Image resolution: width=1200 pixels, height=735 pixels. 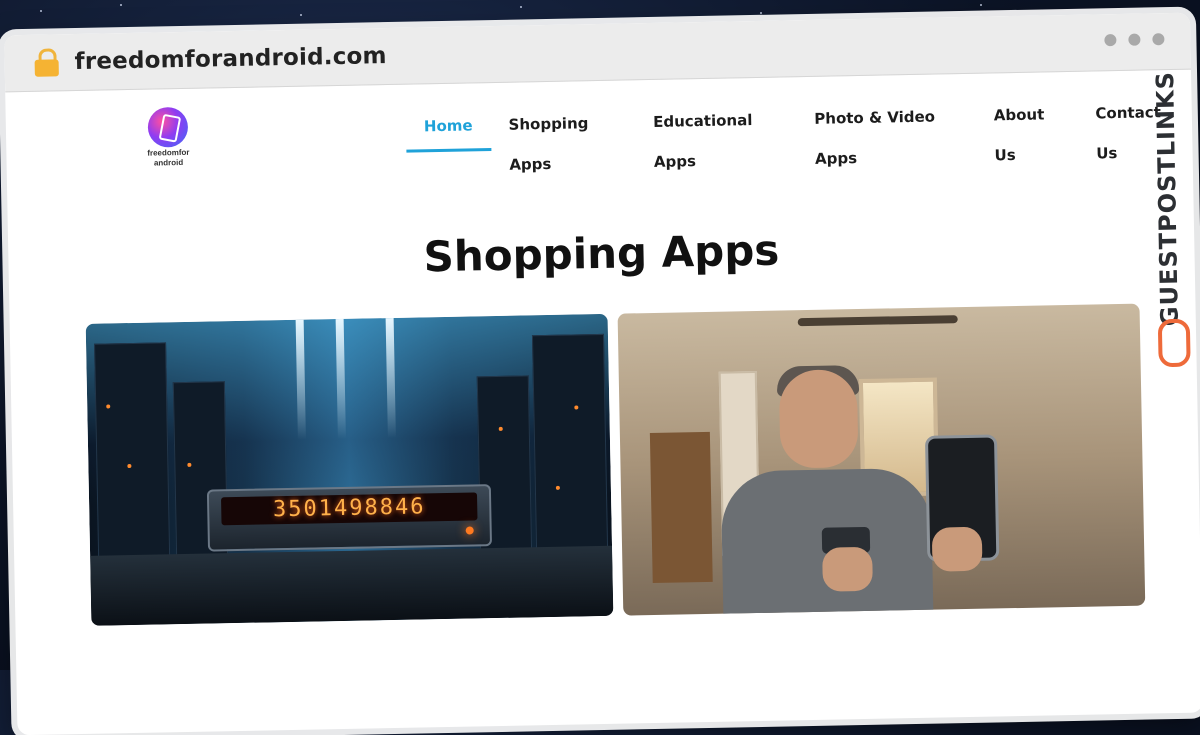 I want to click on url-text: freedomforandroid.com, so click(x=230, y=59).